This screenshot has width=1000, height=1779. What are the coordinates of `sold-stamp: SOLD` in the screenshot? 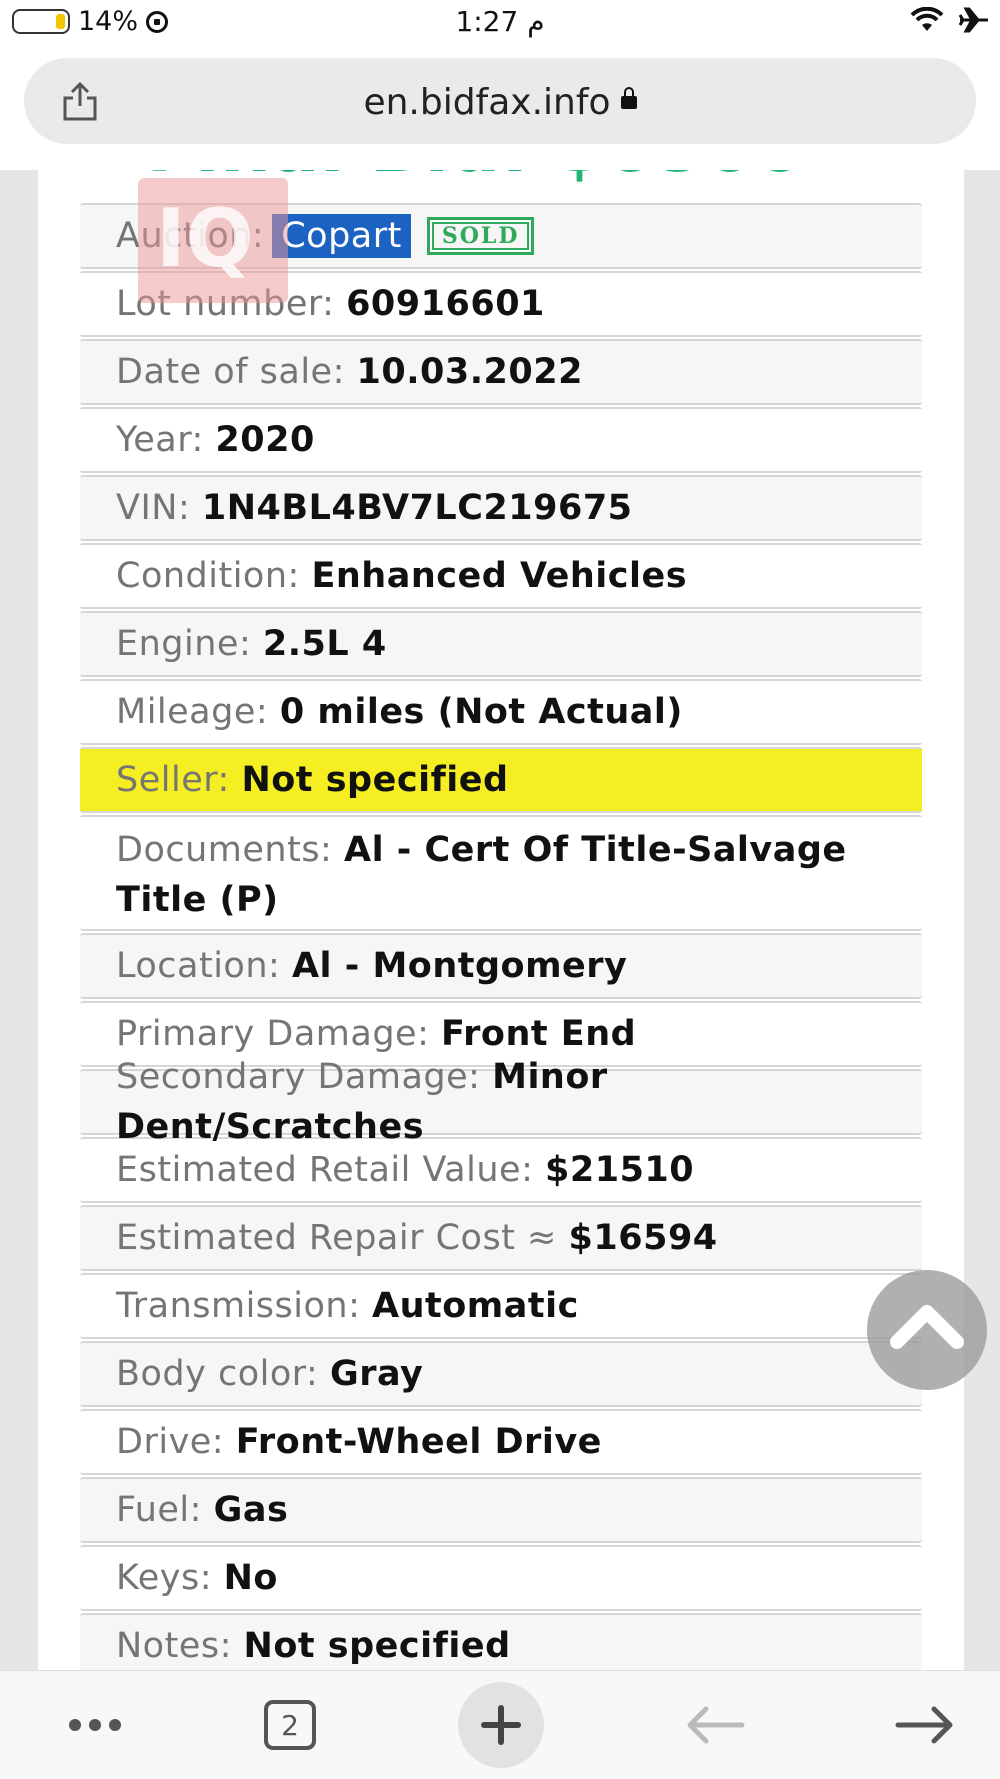 It's located at (480, 236).